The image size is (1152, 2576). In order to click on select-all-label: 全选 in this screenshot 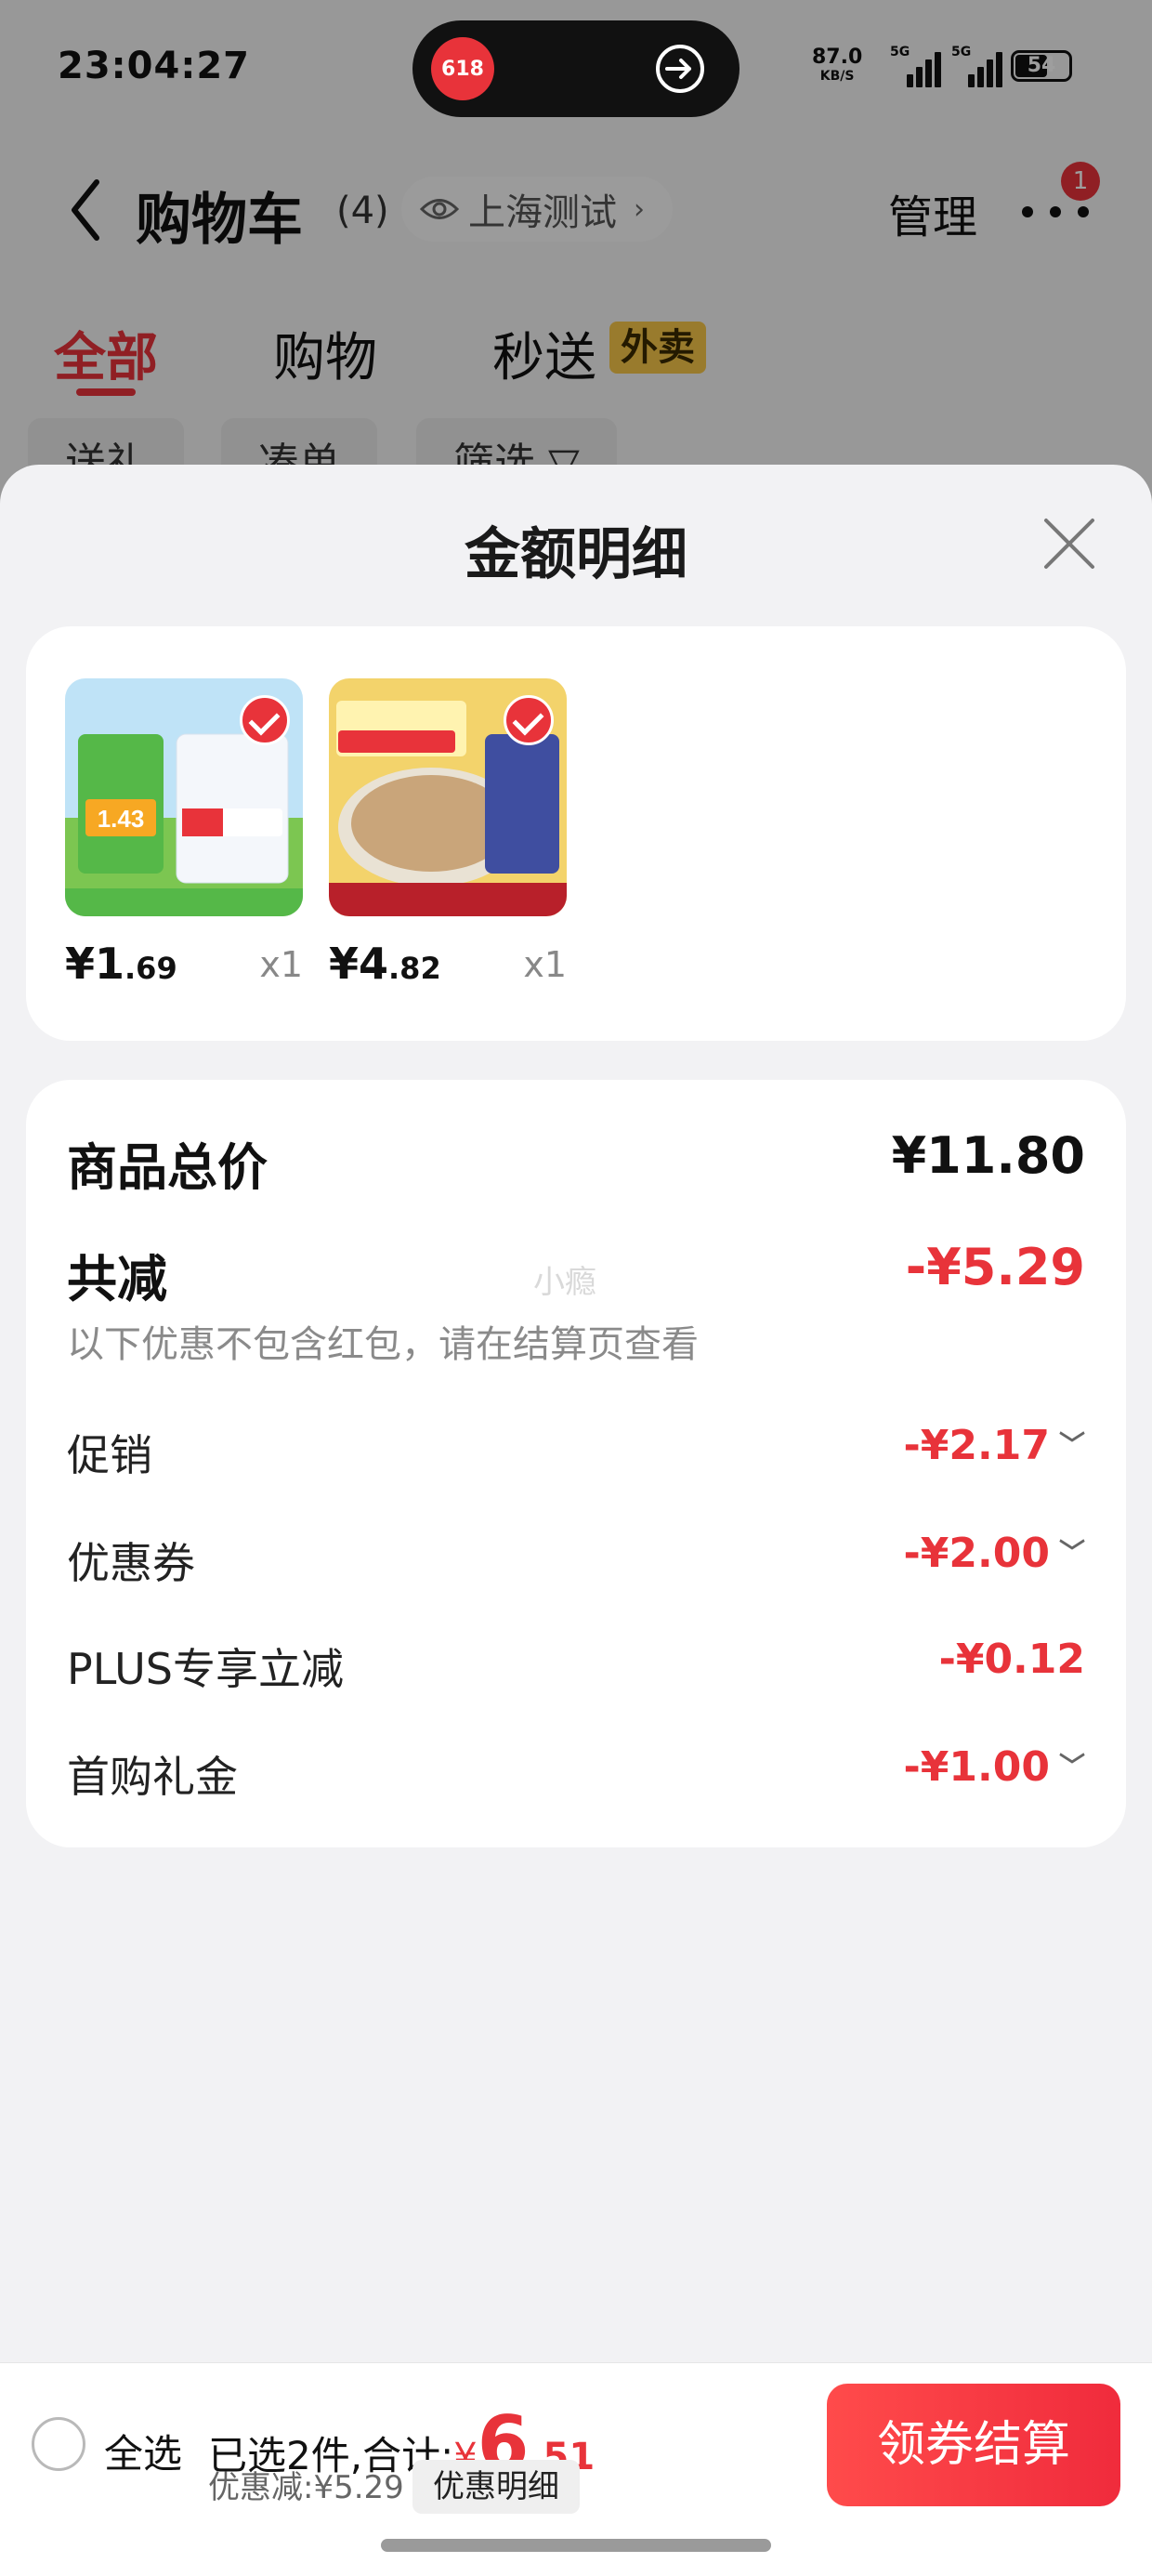, I will do `click(143, 2451)`.